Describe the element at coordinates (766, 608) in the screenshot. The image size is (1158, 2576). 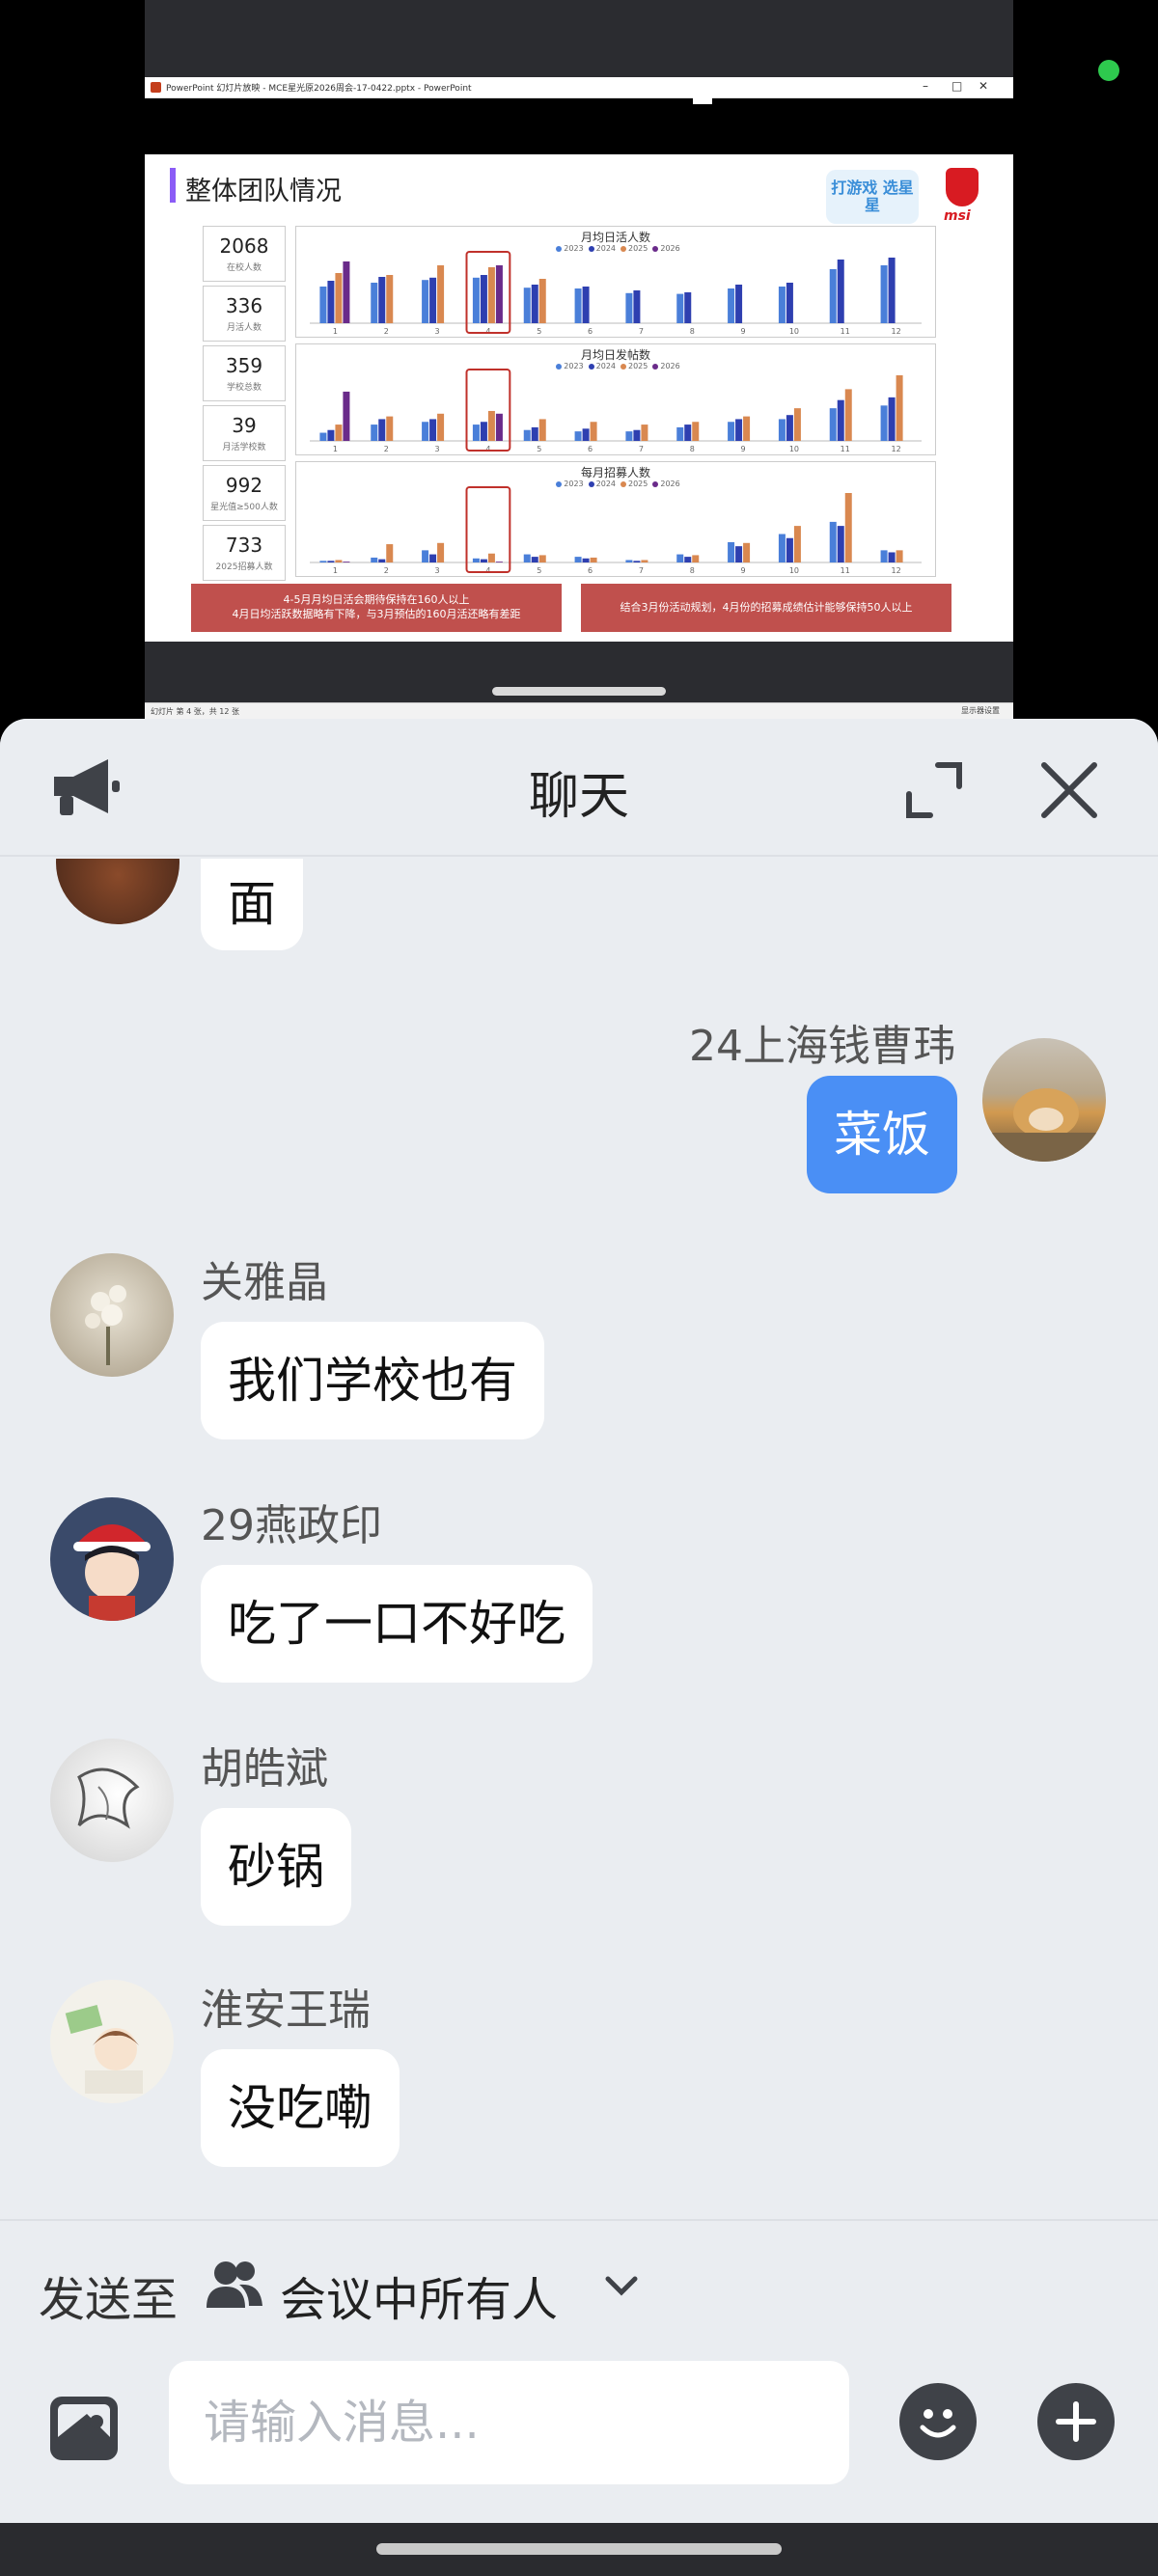
I see `slide-summary-box-right: 结合3月份活动规划，4月份的招募成绩估计能够保持50人以上` at that location.